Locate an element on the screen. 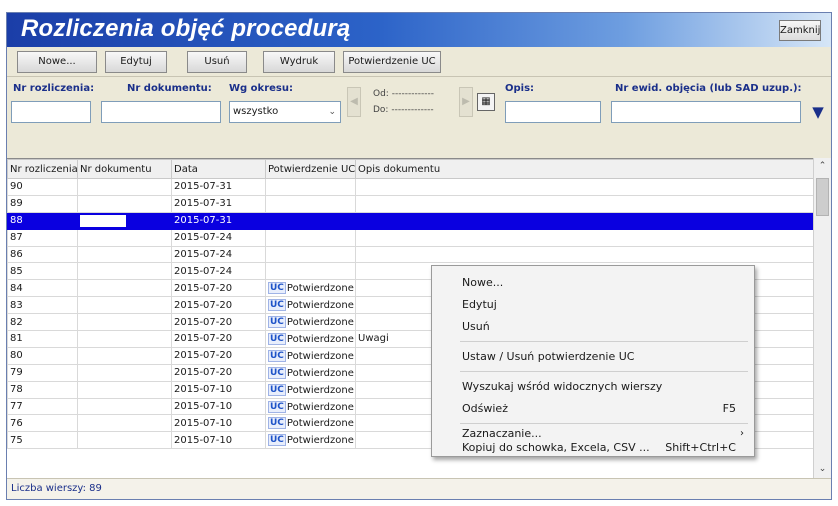 The width and height of the screenshot is (838, 506). confirm-uc-button: Potwierdzenie UC is located at coordinates (392, 62).